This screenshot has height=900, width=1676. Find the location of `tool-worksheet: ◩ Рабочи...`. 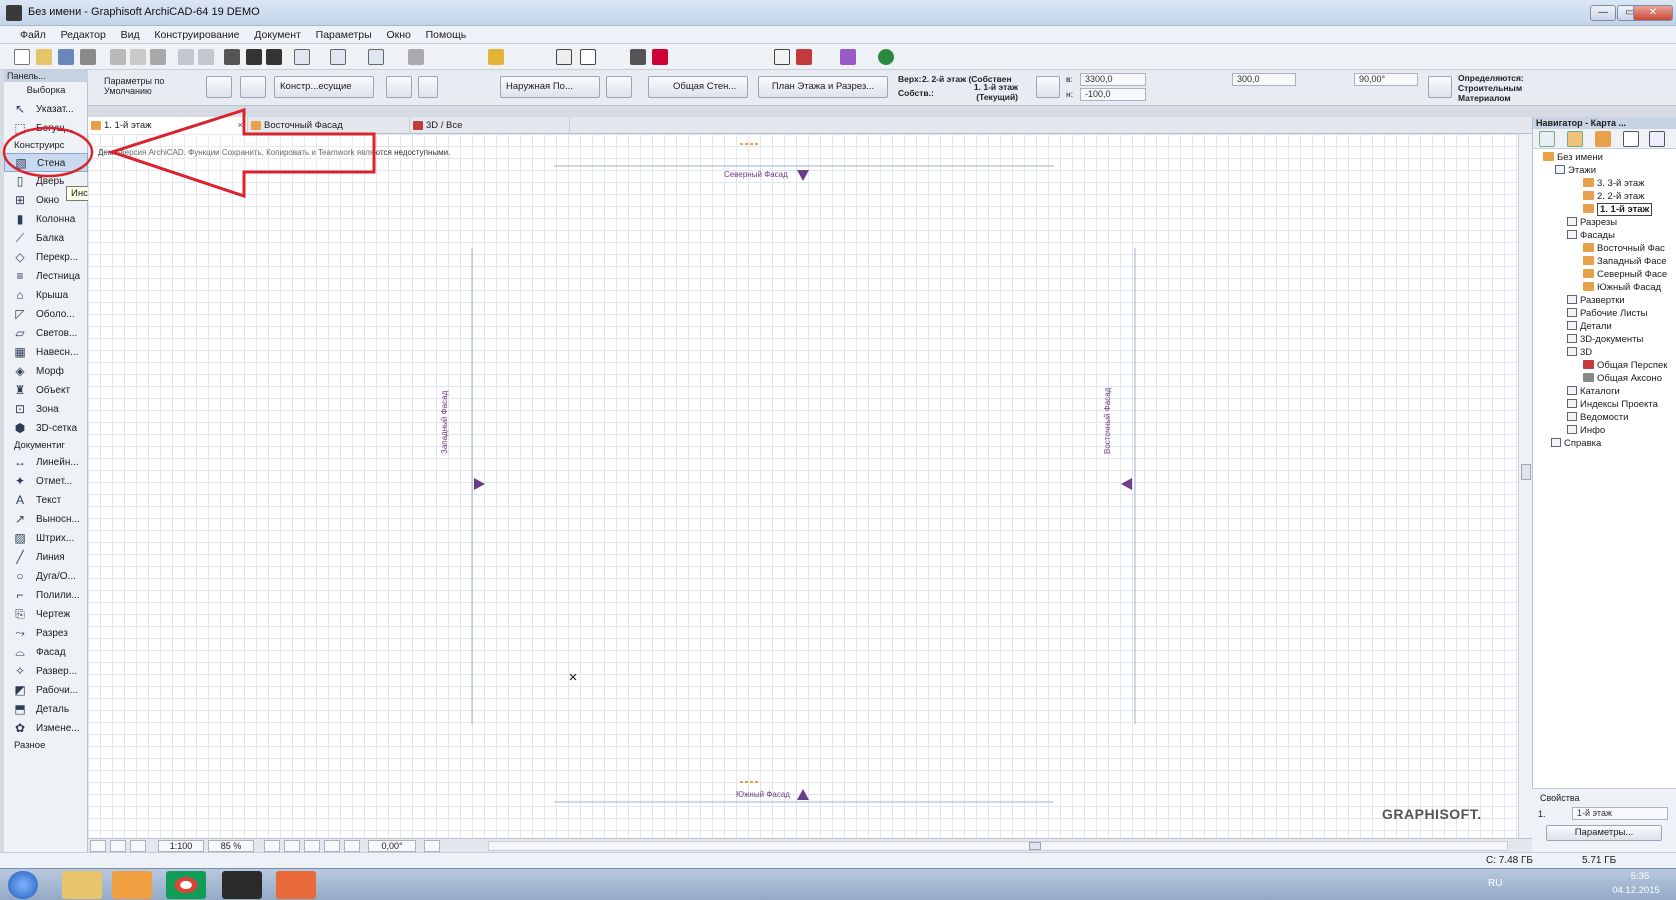

tool-worksheet: ◩ Рабочи... is located at coordinates (46, 690).